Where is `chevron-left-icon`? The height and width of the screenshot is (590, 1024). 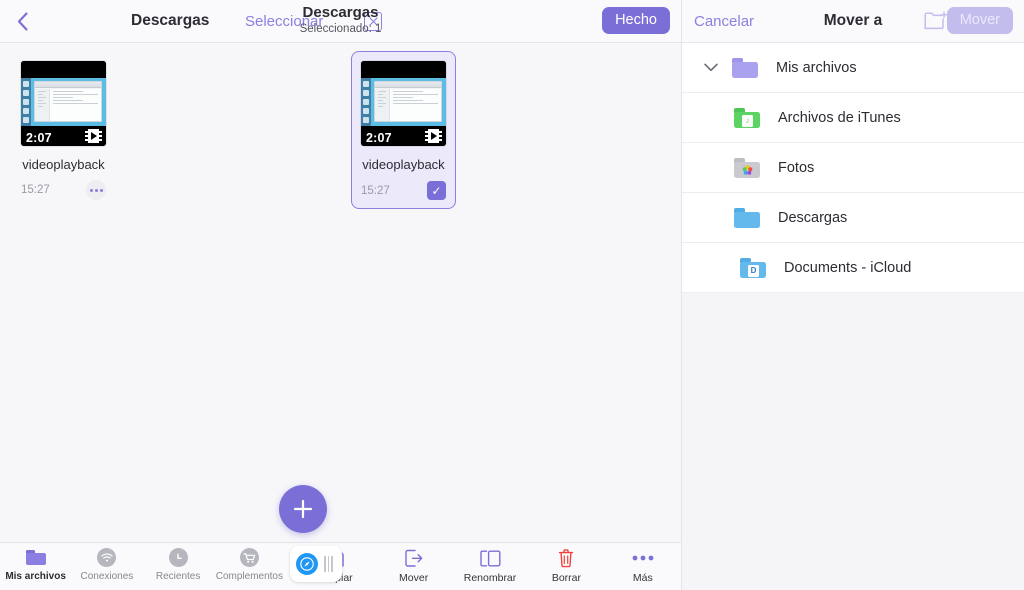
chevron-left-icon is located at coordinates (22, 21).